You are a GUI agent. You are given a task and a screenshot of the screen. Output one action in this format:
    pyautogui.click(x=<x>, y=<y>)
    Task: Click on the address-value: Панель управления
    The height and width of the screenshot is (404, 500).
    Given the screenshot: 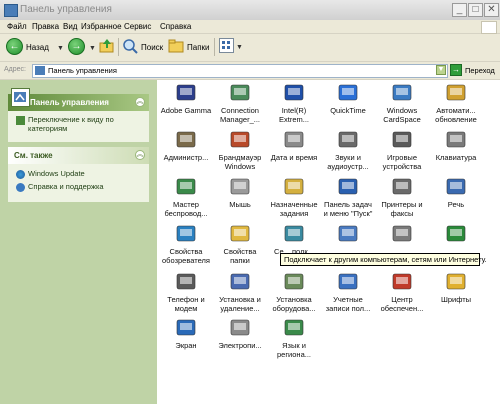 What is the action you would take?
    pyautogui.click(x=82, y=70)
    